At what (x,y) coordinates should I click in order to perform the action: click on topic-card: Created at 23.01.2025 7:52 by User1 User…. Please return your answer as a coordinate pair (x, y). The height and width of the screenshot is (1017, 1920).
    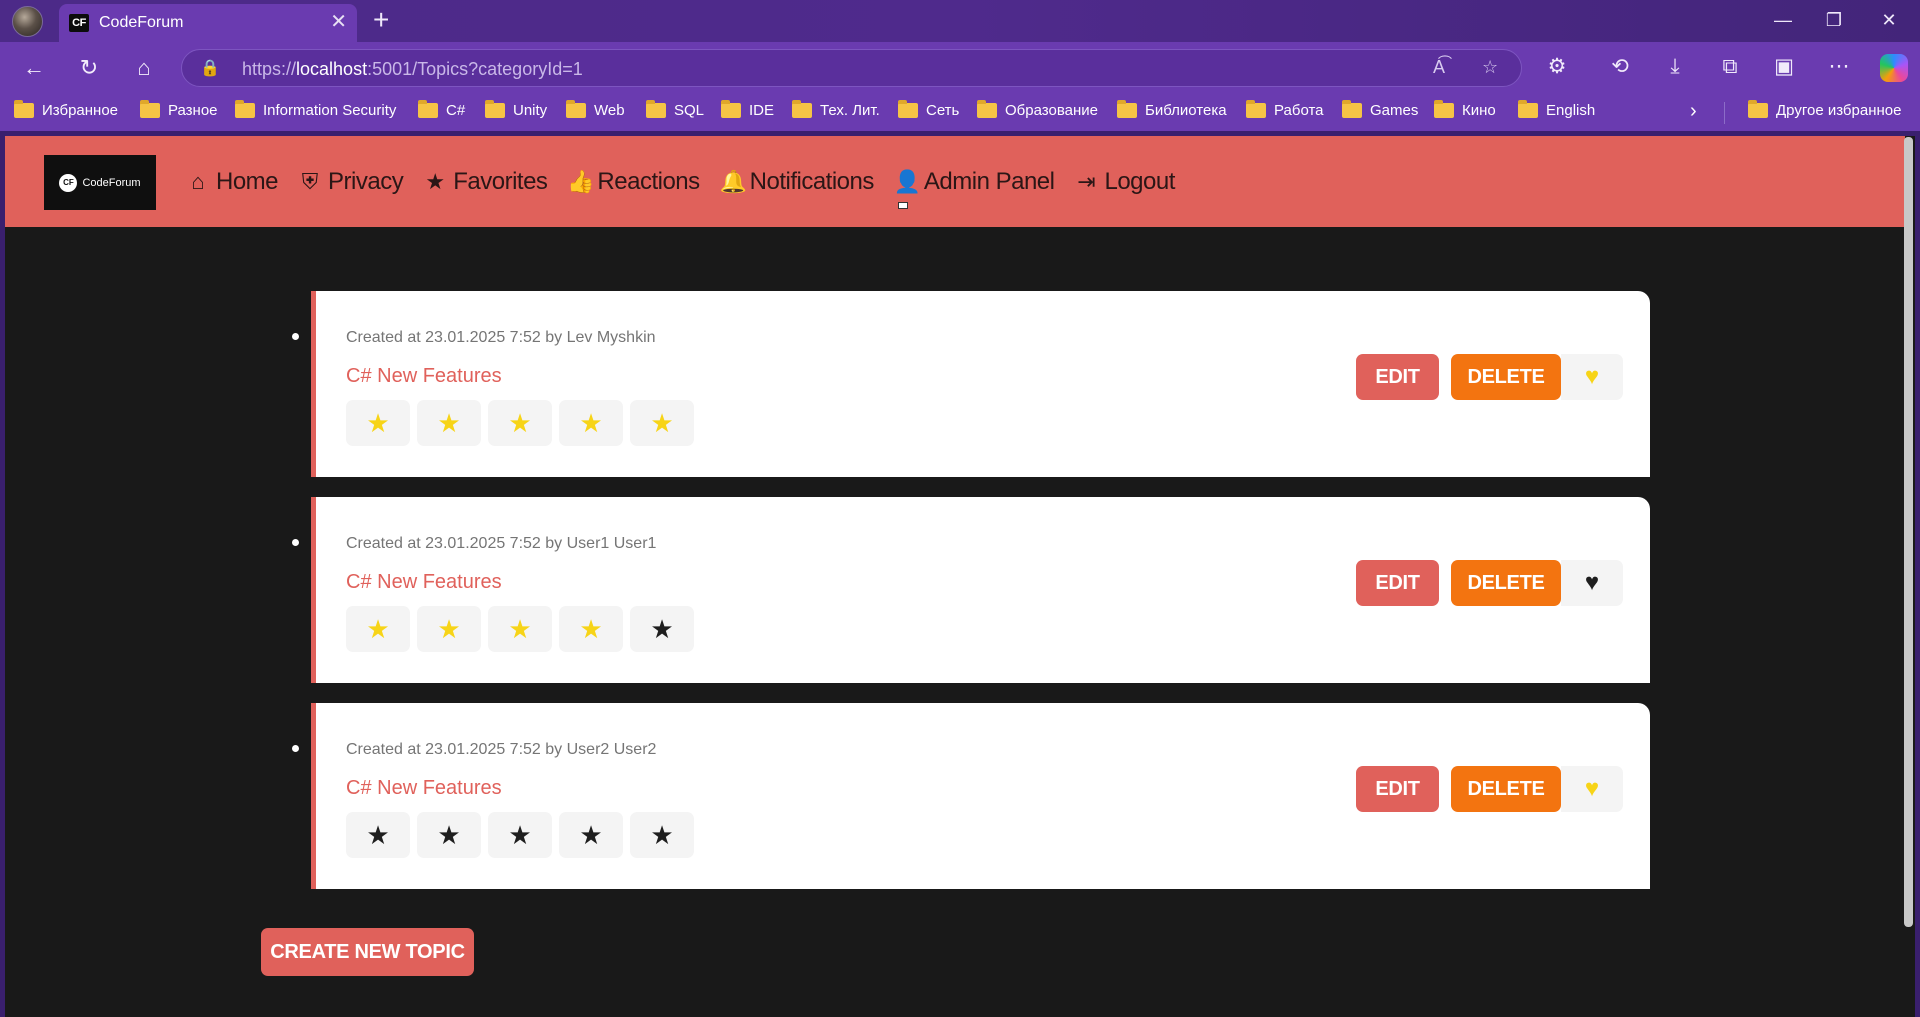
    Looking at the image, I should click on (980, 590).